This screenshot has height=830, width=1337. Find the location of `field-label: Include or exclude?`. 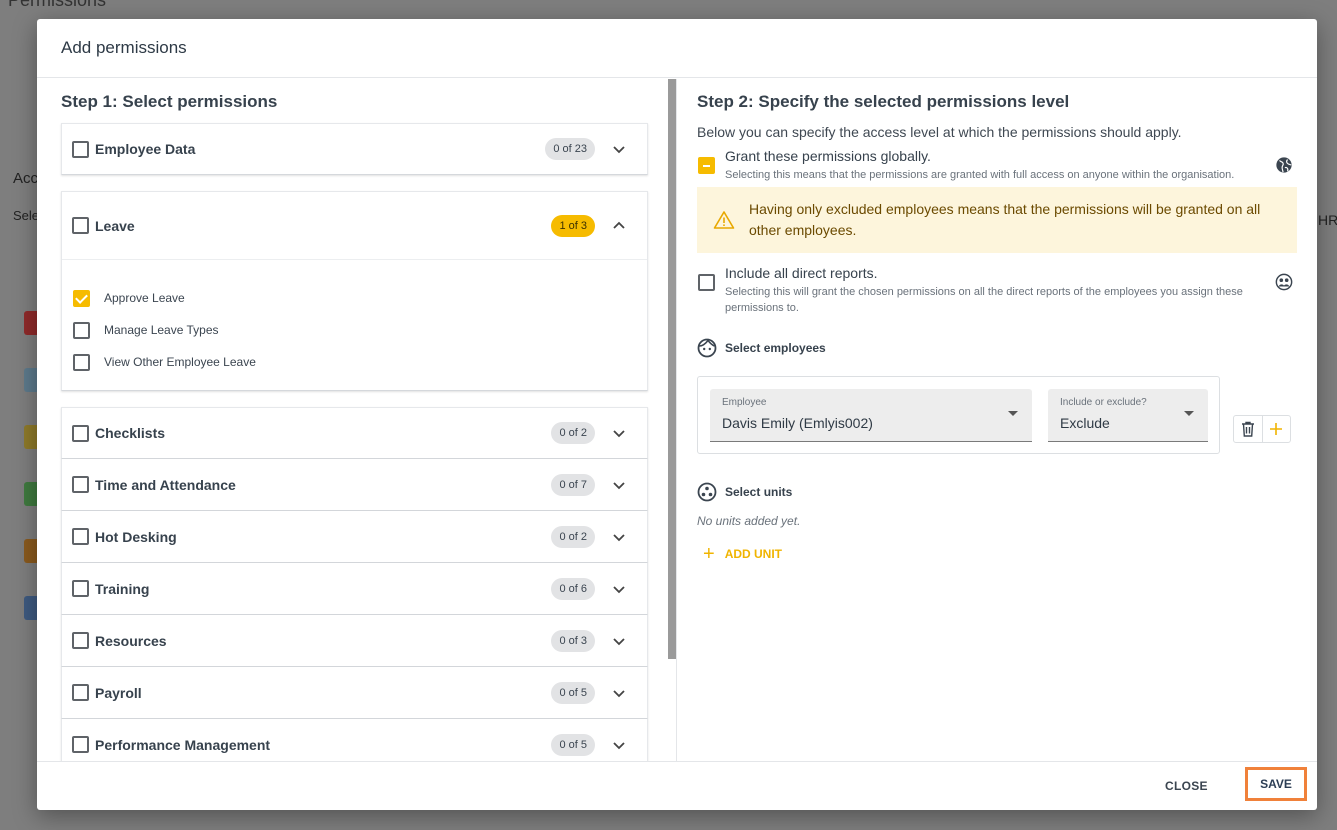

field-label: Include or exclude? is located at coordinates (1103, 402).